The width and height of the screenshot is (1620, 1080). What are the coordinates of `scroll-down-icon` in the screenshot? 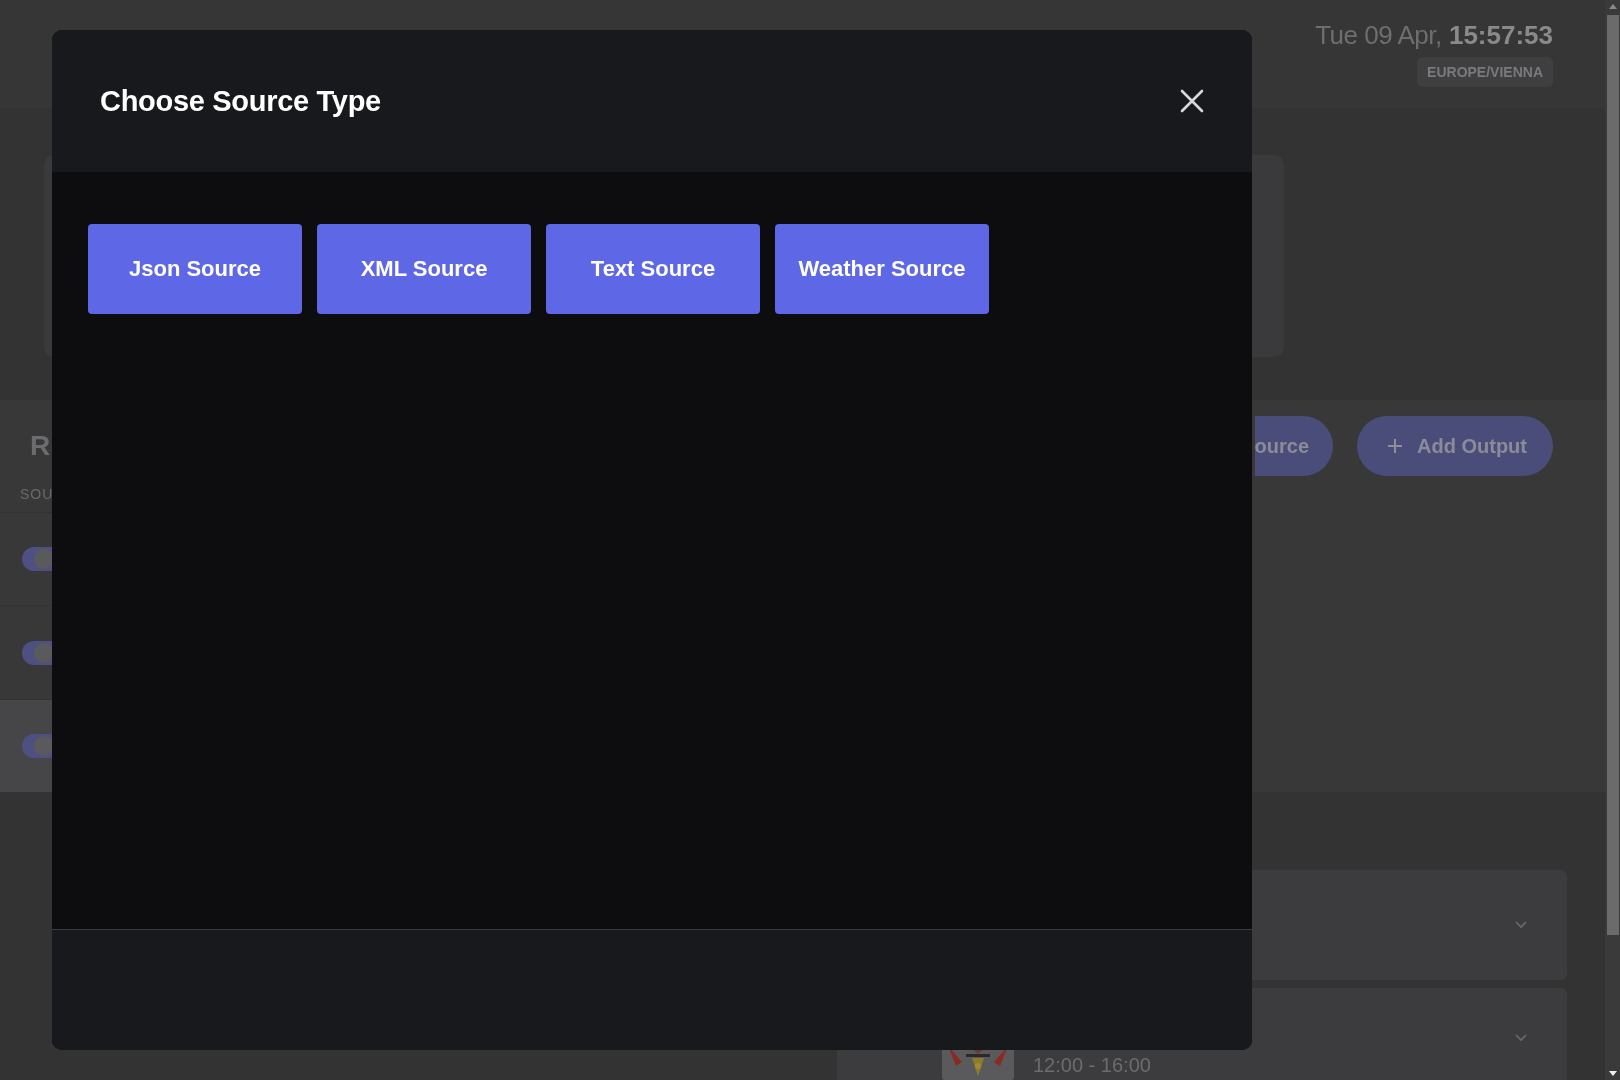 It's located at (1612, 1073).